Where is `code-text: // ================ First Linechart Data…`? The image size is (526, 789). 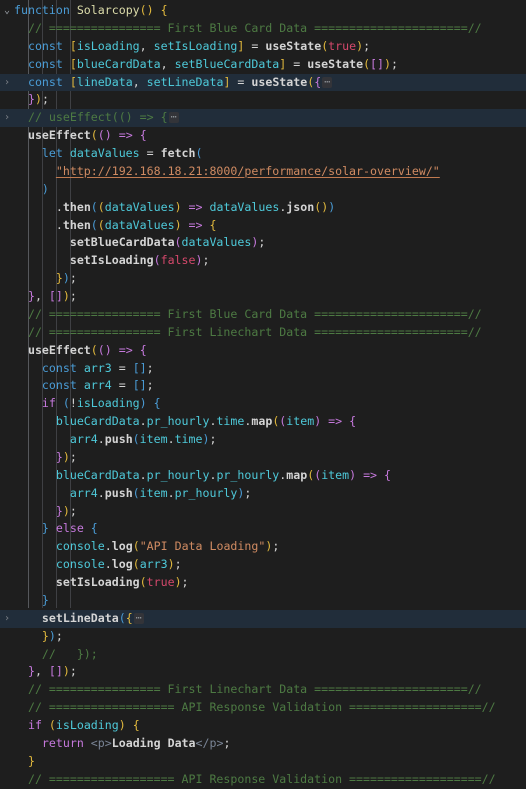 code-text: // ================ First Linechart Data… is located at coordinates (248, 690).